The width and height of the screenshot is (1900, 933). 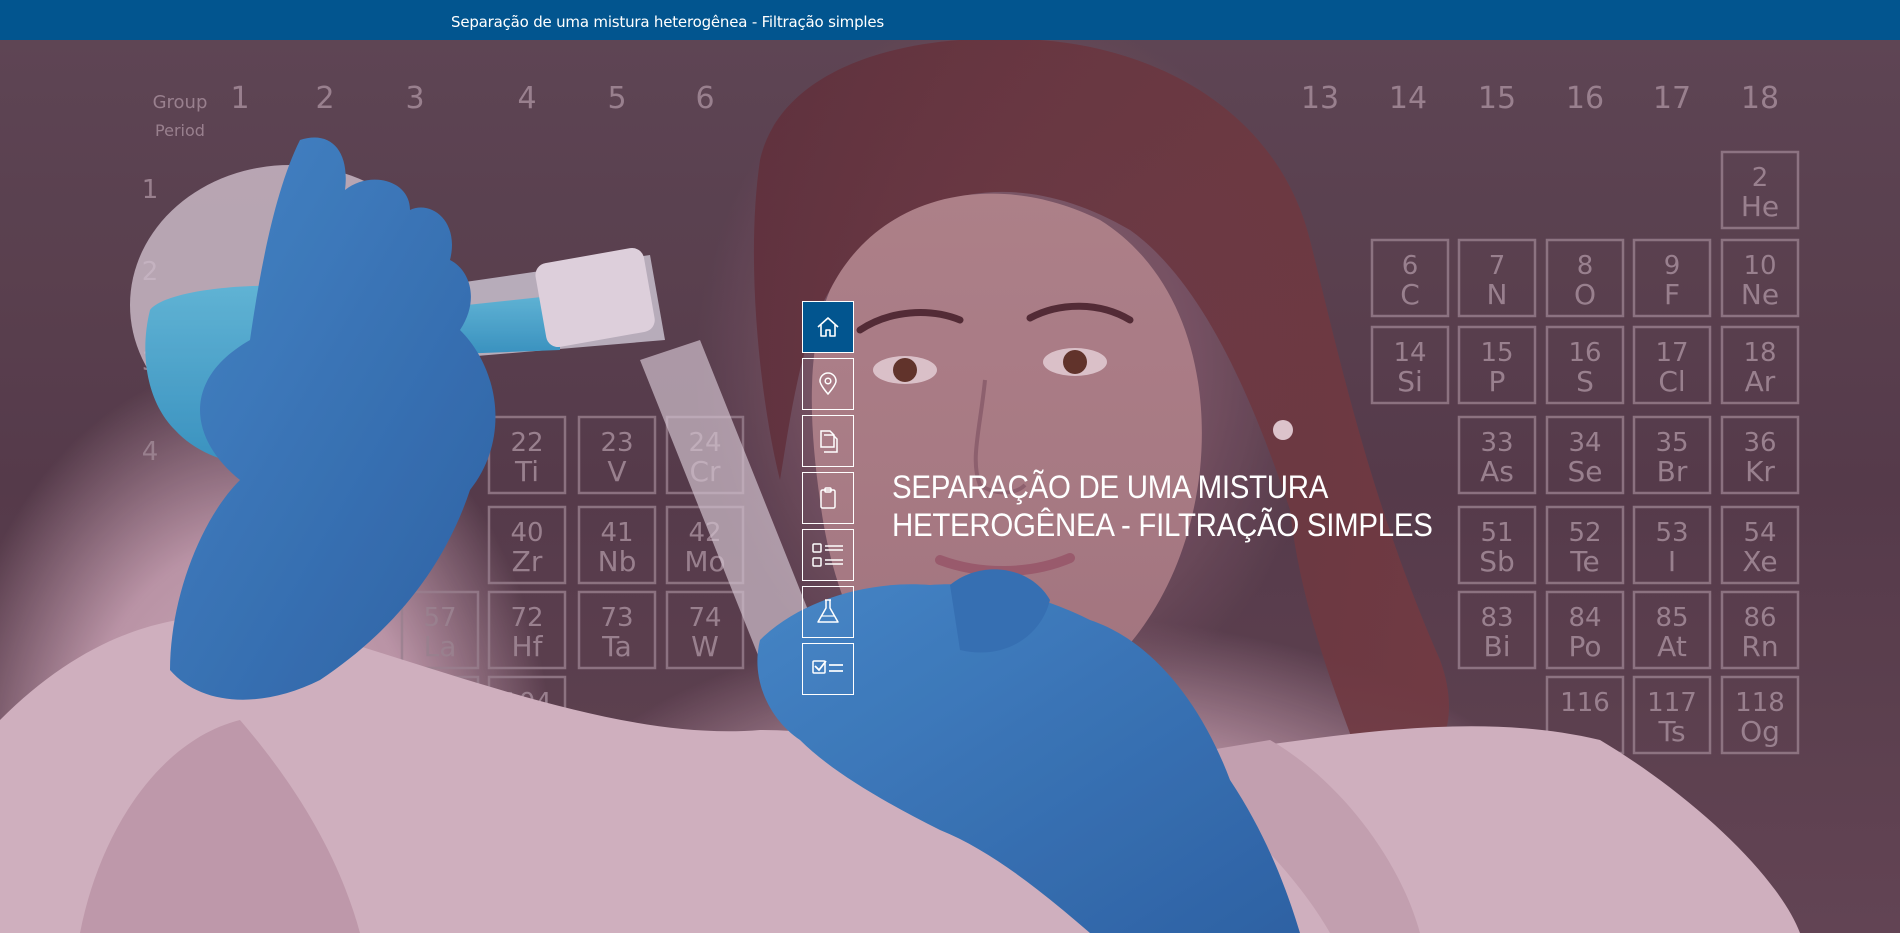 I want to click on nav-documents-button, so click(x=828, y=441).